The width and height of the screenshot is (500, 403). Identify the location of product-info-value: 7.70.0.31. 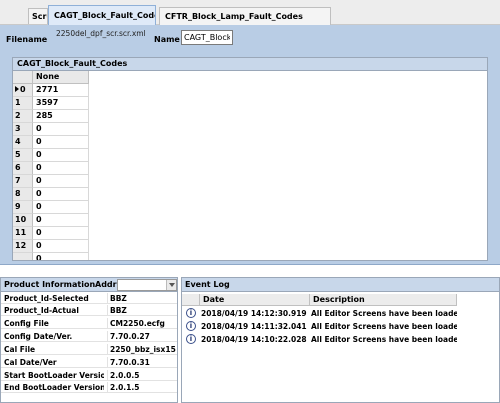
(142, 362).